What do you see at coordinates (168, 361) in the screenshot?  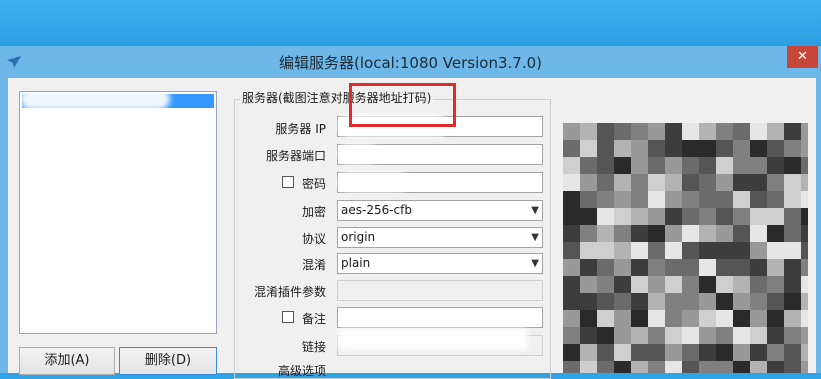 I see `delete-button: 删除(D)` at bounding box center [168, 361].